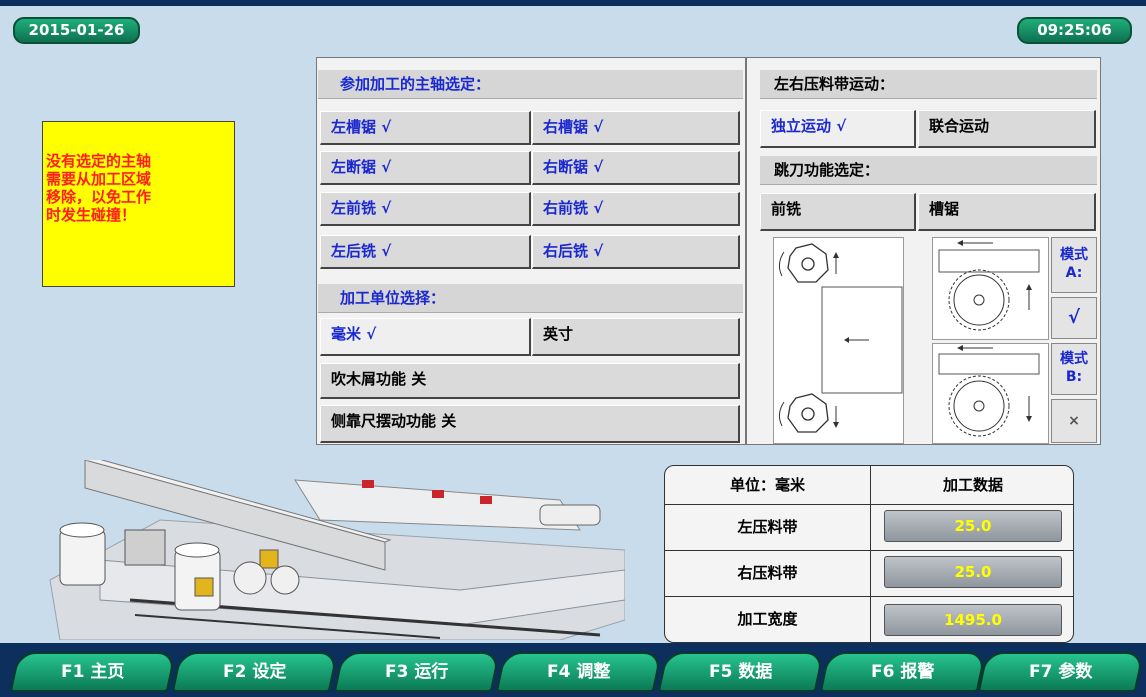  I want to click on f1-label: F1 主页, so click(93, 672).